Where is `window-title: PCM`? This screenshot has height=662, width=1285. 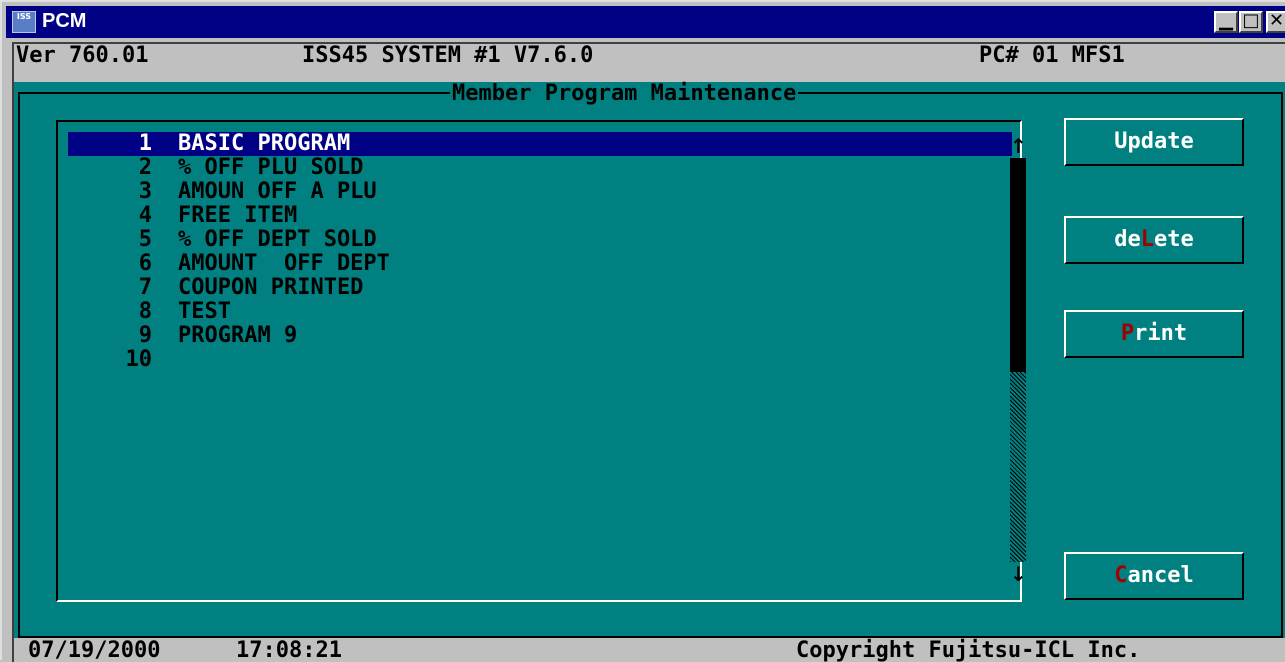
window-title: PCM is located at coordinates (64, 21).